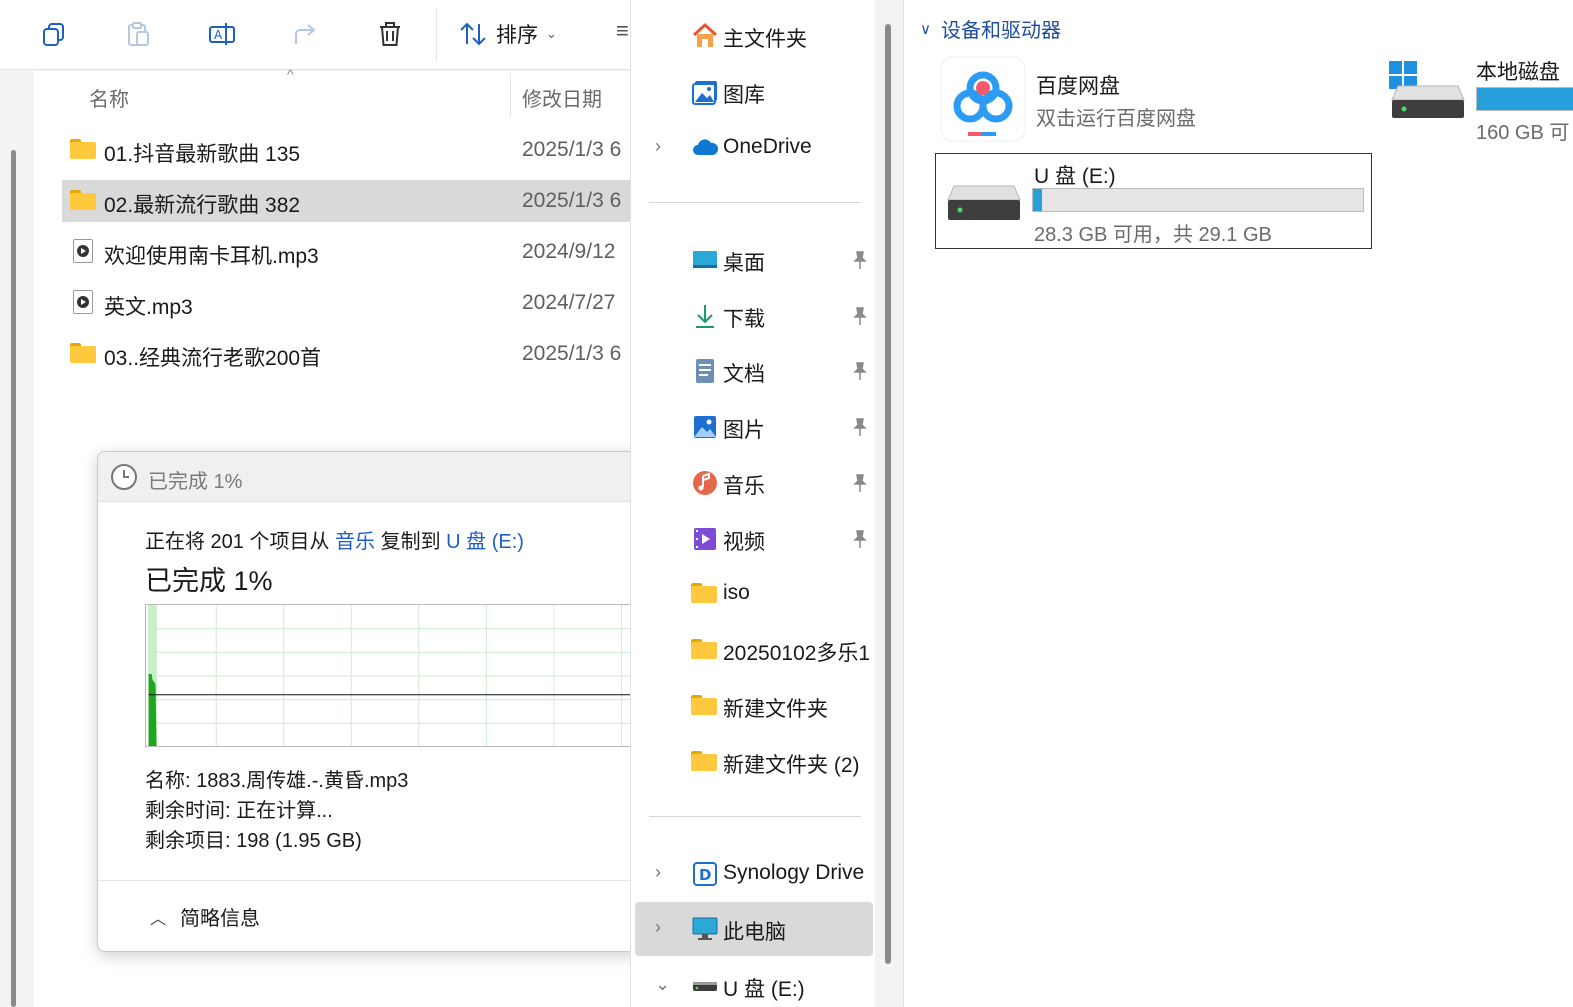 The width and height of the screenshot is (1573, 1007). I want to click on svg-text: A, so click(218, 35).